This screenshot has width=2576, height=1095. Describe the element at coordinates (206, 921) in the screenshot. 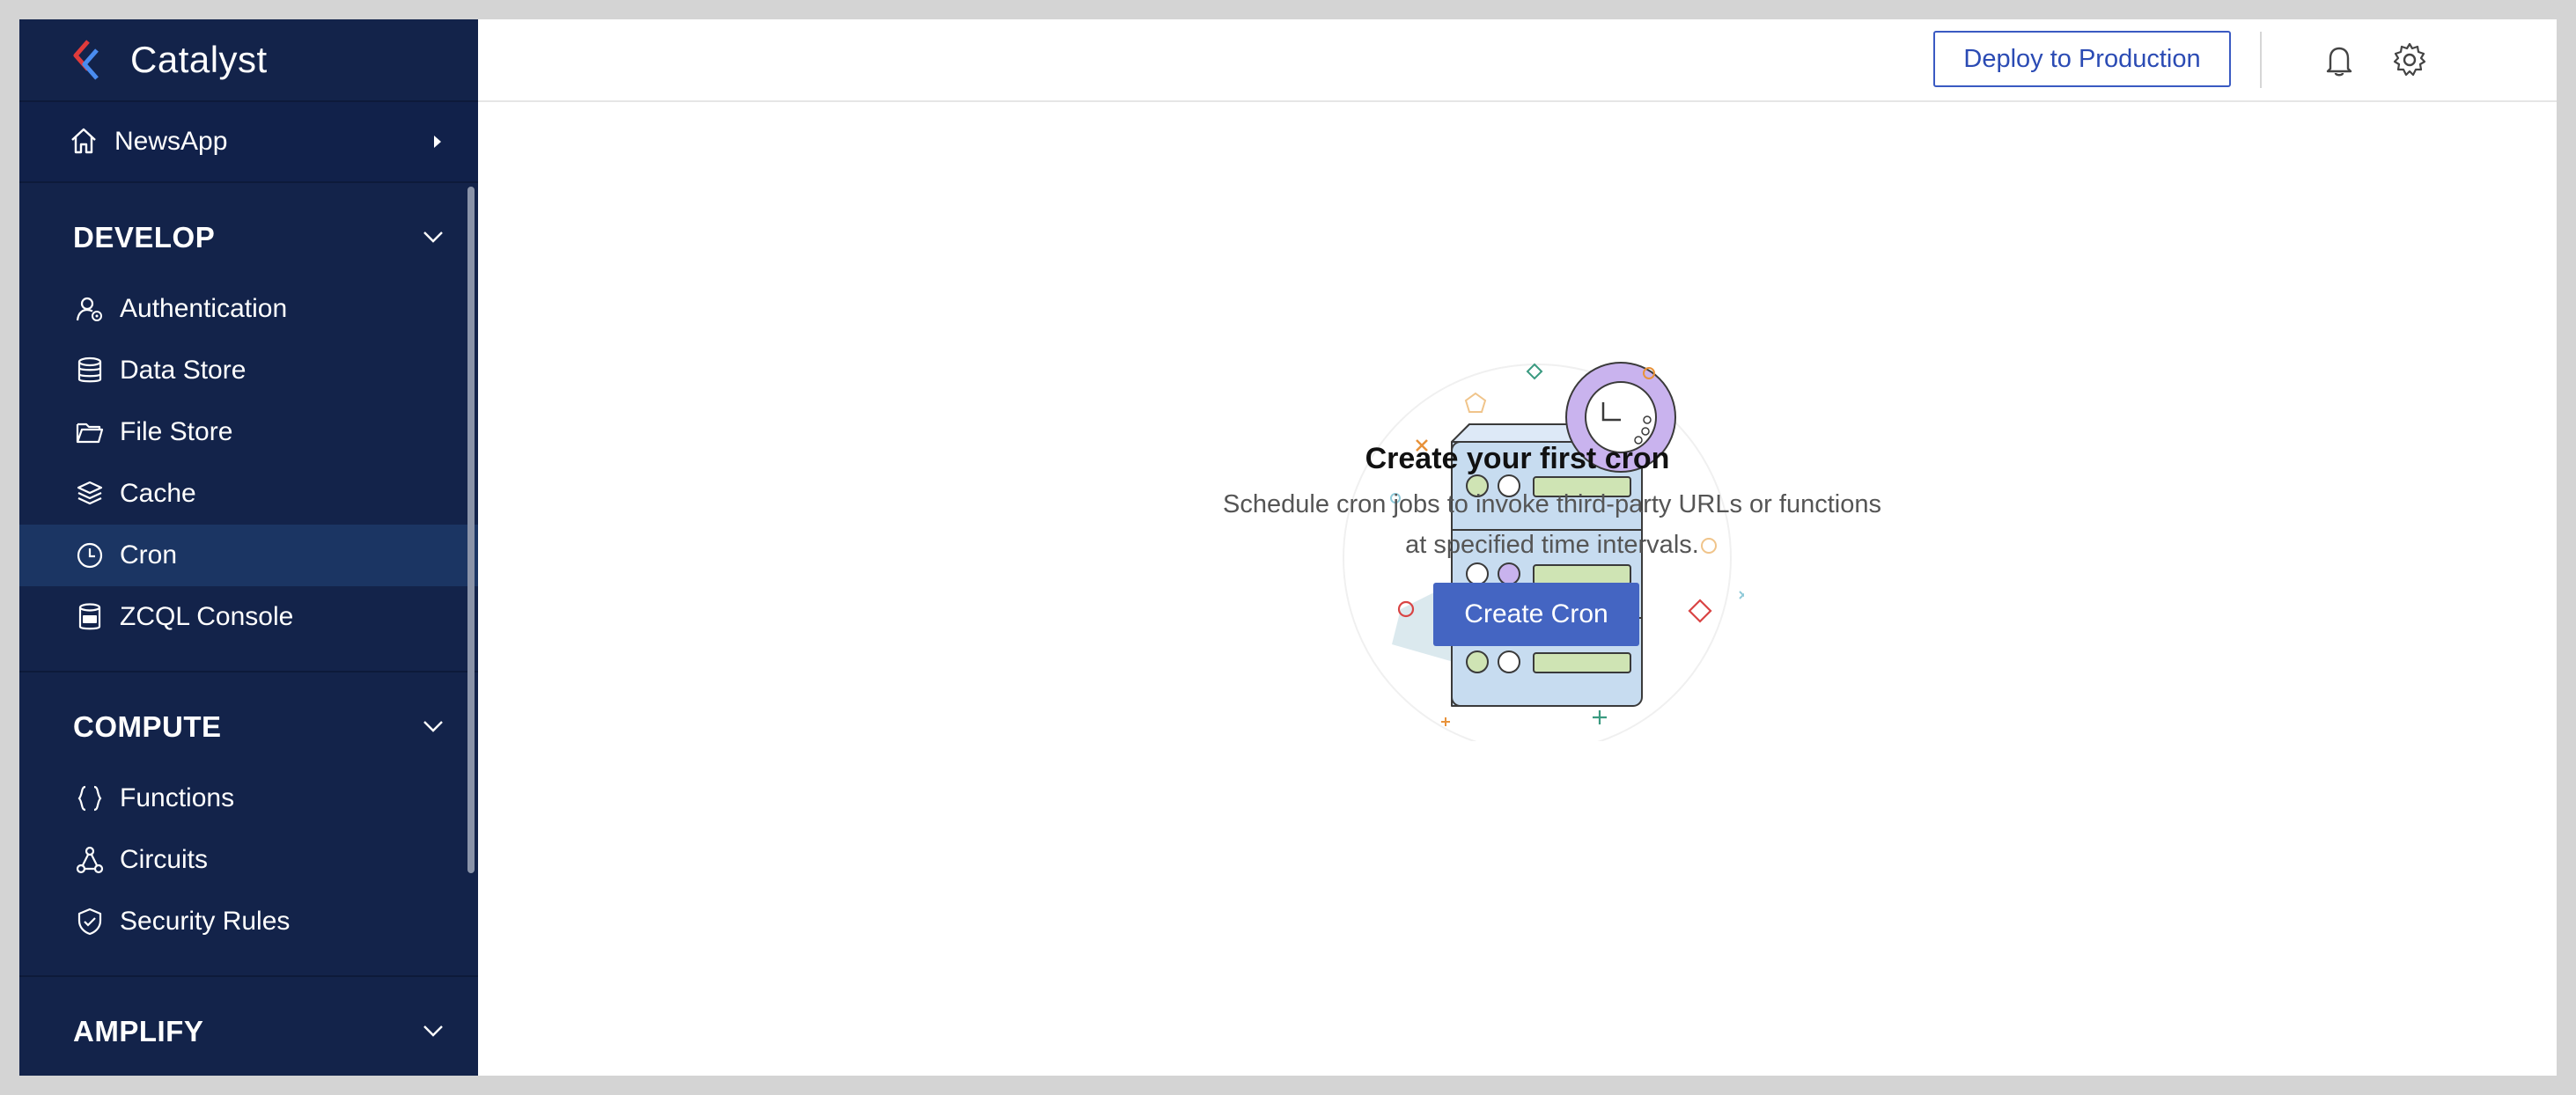

I see `sidebar-item-label: Security Rules` at that location.